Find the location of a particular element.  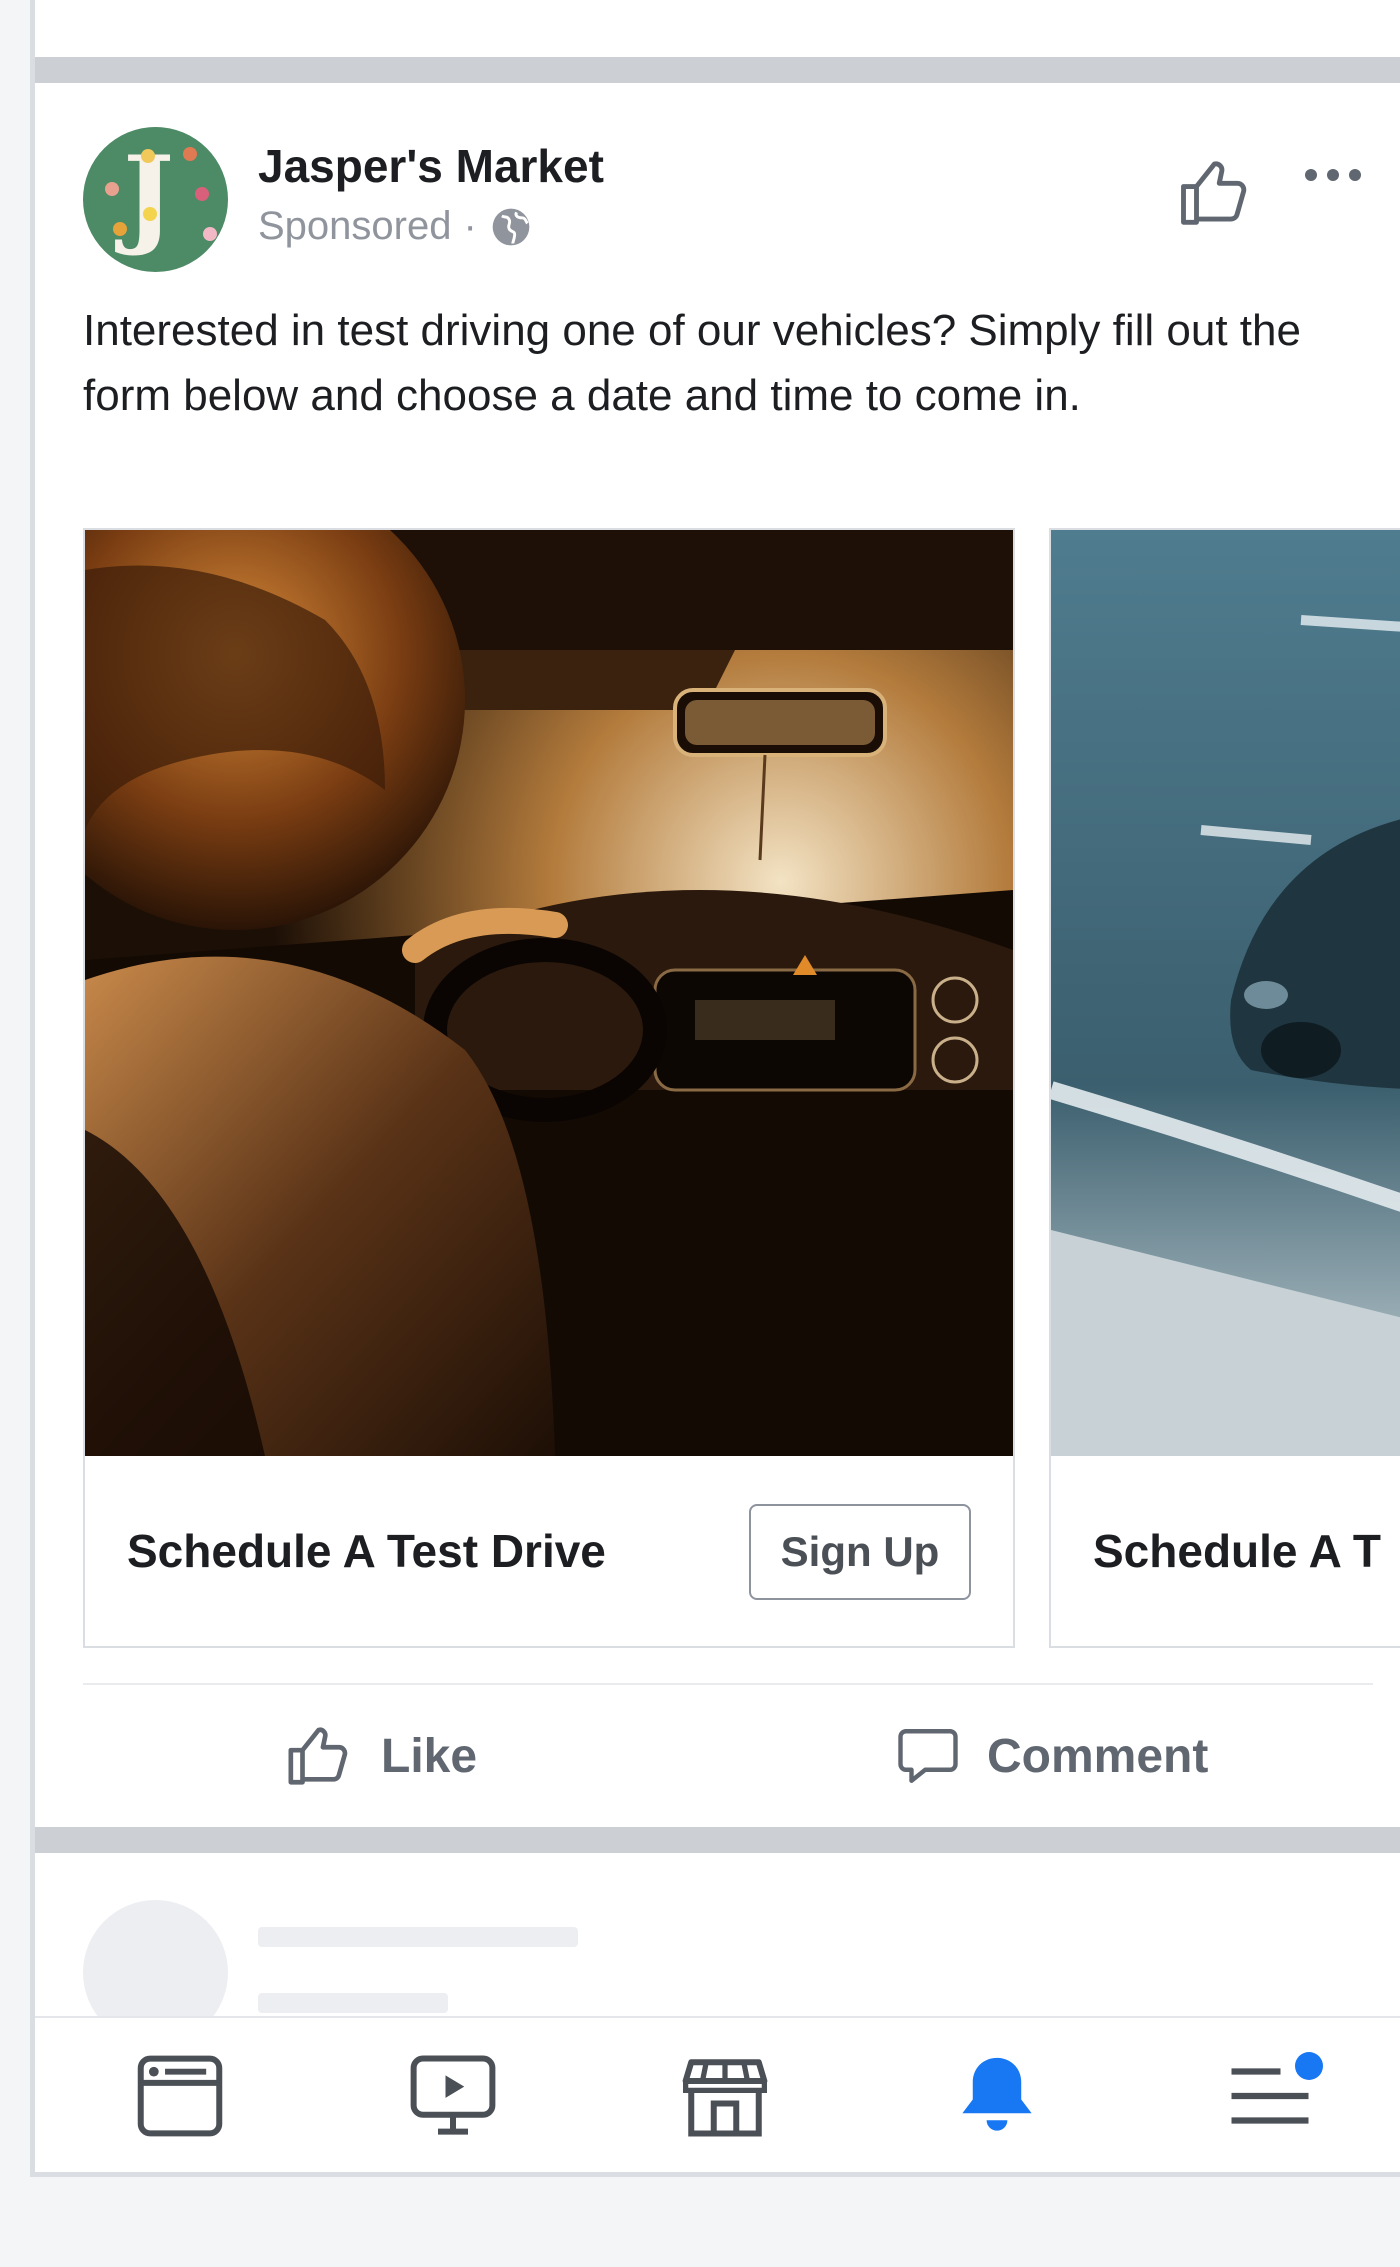

sign-up-button: Sign Up is located at coordinates (860, 1552).